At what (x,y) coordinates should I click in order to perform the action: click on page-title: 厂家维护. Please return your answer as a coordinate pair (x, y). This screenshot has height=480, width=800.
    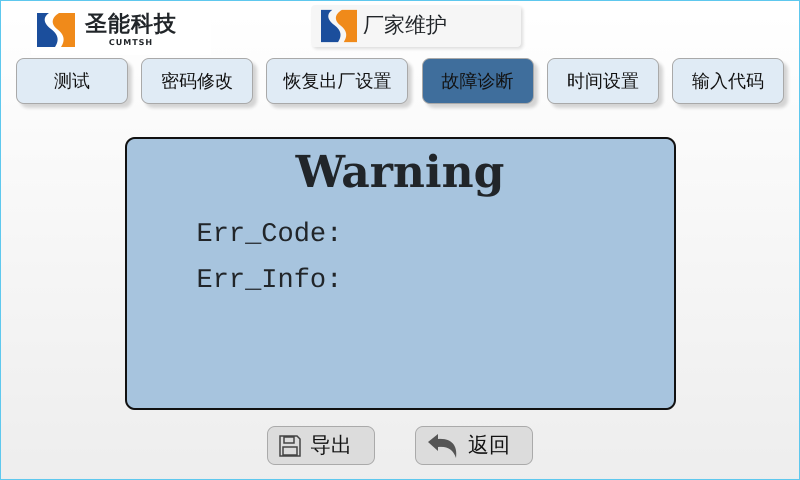
    Looking at the image, I should click on (405, 26).